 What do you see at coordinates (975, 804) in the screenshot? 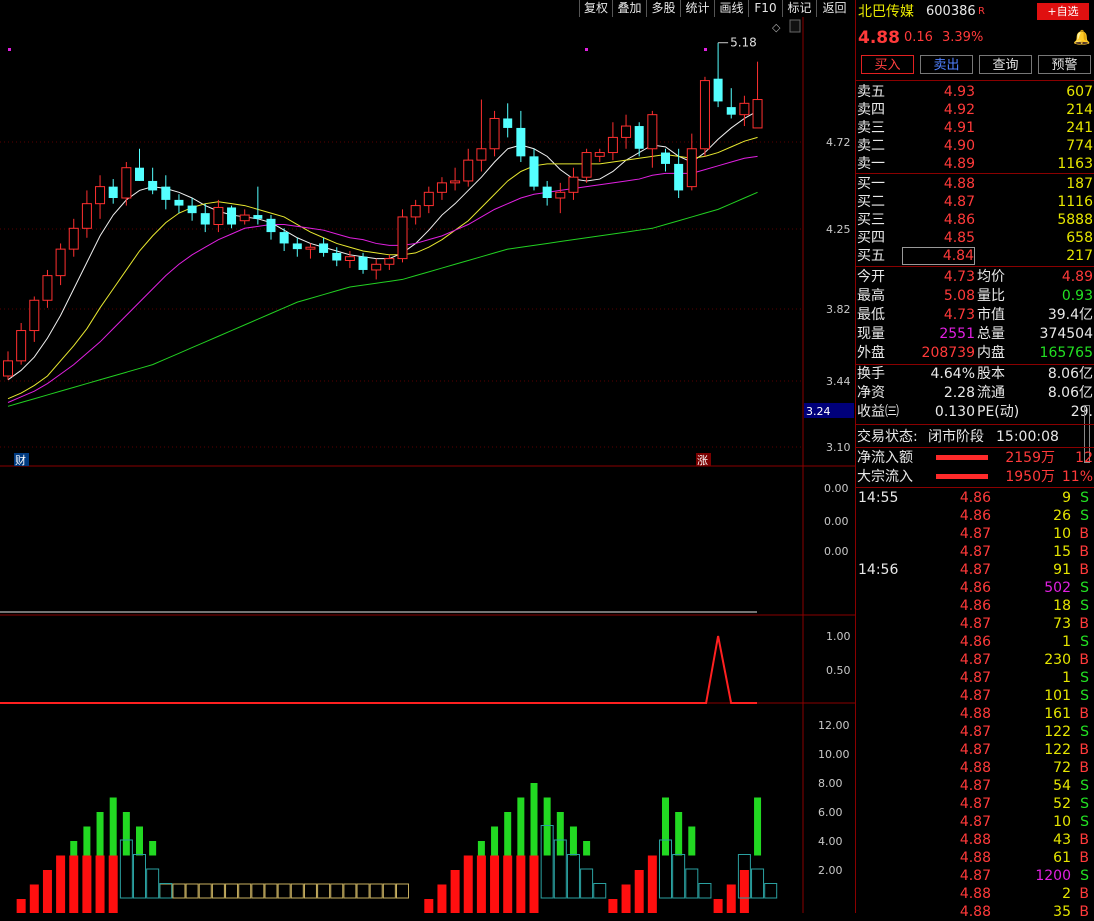
I see `tick-row: 4.87 52 S` at bounding box center [975, 804].